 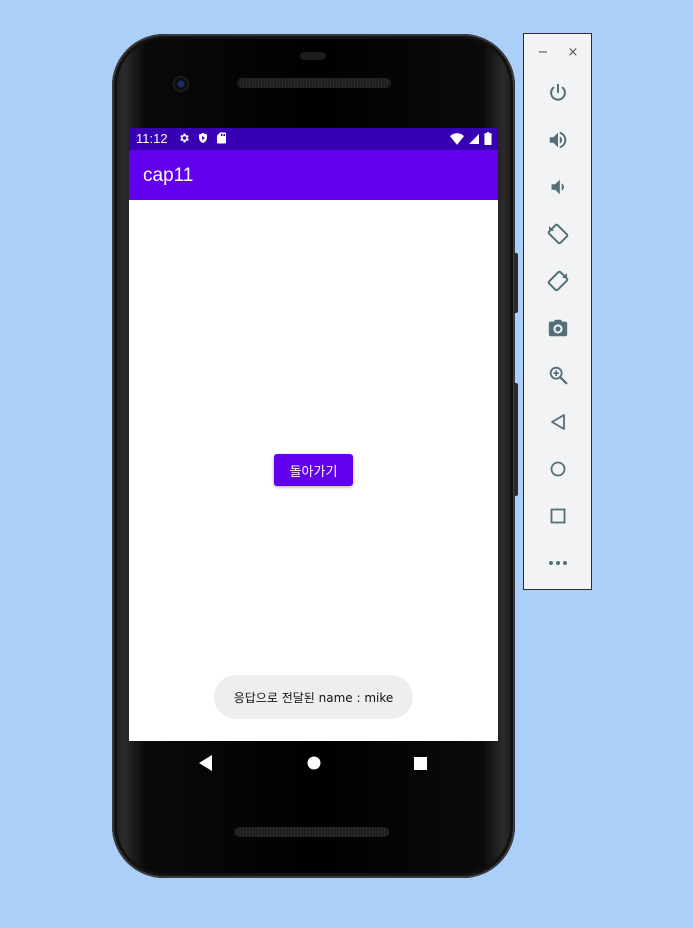 What do you see at coordinates (313, 56) in the screenshot?
I see `proximity-sensor` at bounding box center [313, 56].